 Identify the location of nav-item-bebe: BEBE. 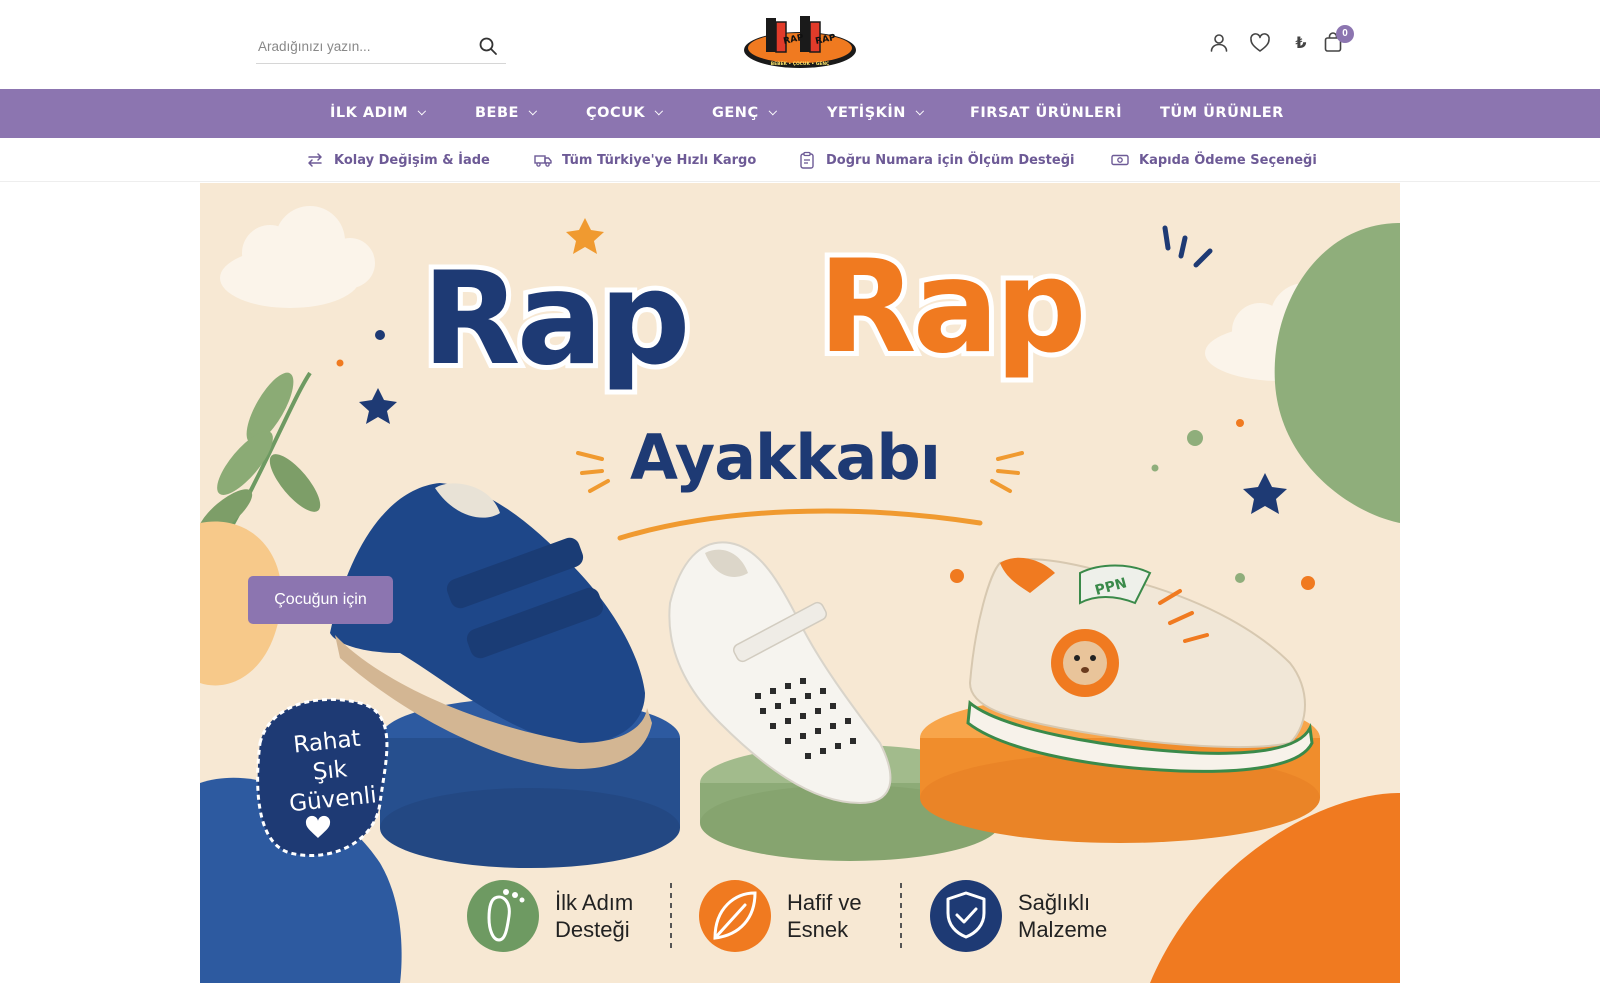
(506, 113).